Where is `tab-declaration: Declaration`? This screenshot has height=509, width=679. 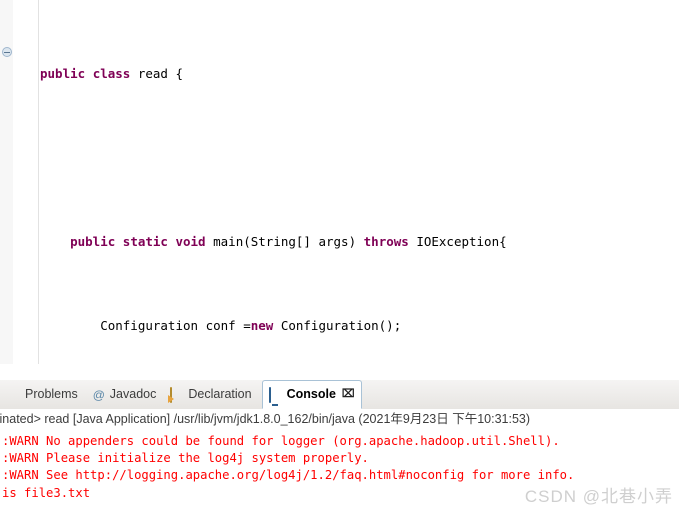 tab-declaration: Declaration is located at coordinates (210, 394).